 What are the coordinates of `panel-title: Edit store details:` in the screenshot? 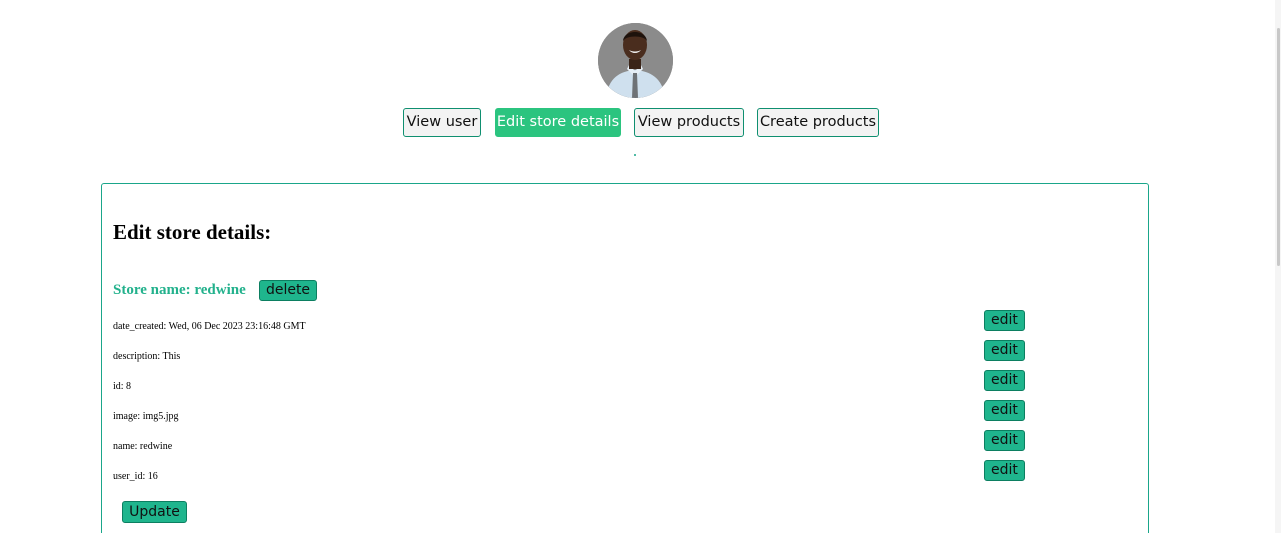 It's located at (192, 232).